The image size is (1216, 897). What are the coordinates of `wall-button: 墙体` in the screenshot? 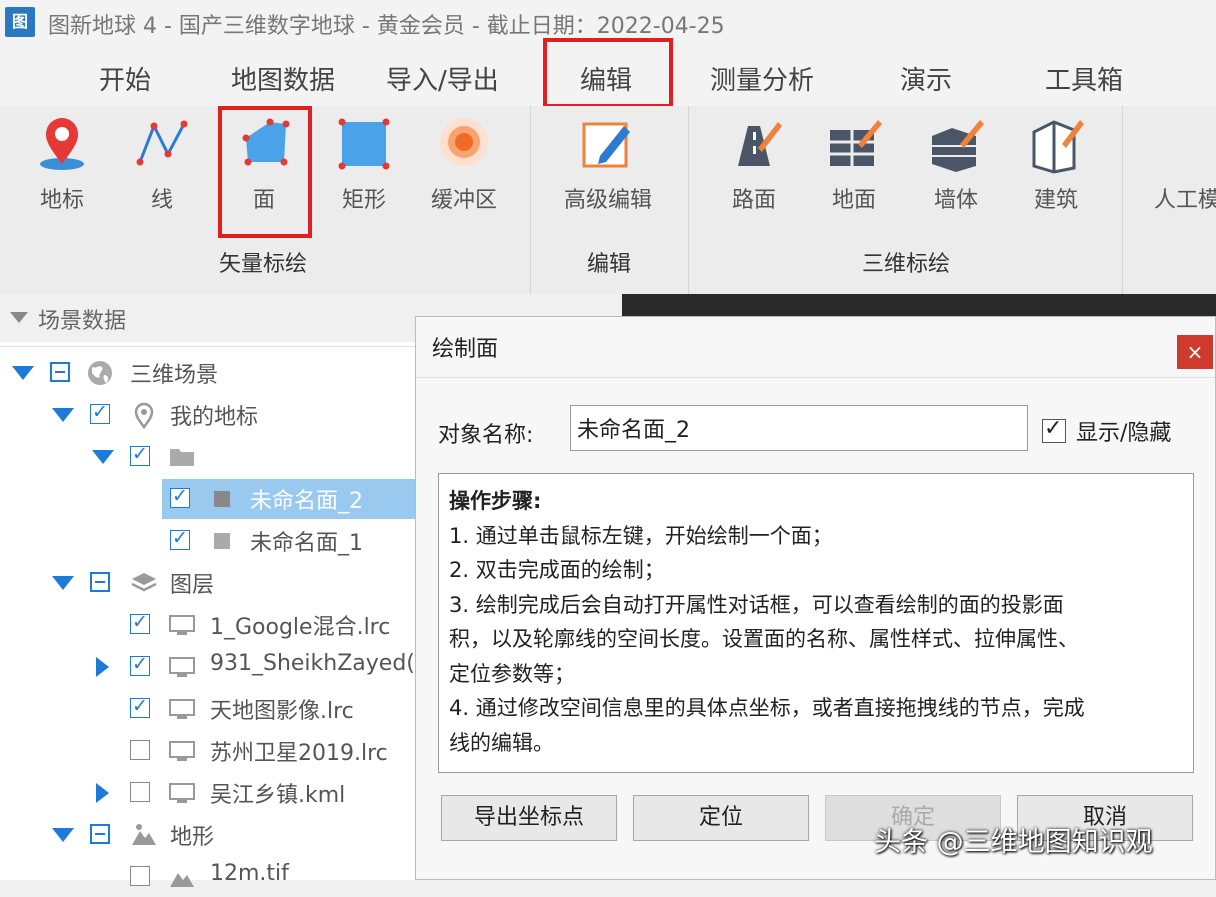 It's located at (956, 171).